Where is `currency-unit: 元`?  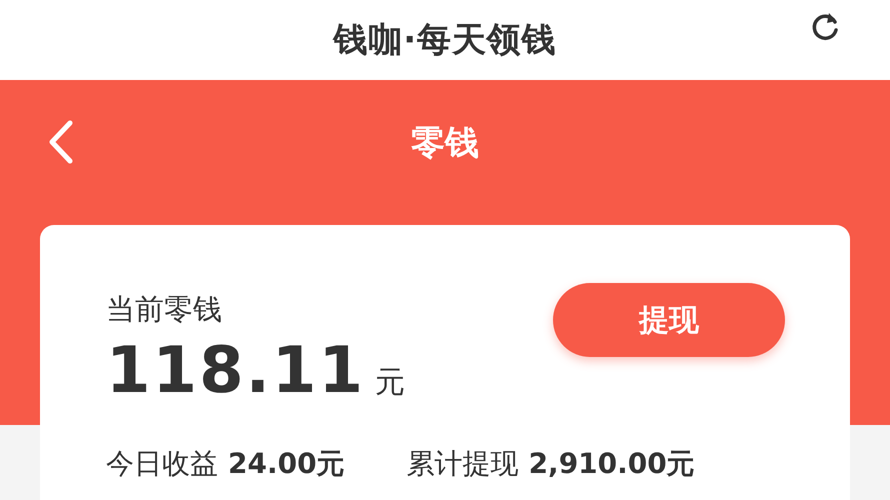 currency-unit: 元 is located at coordinates (389, 383).